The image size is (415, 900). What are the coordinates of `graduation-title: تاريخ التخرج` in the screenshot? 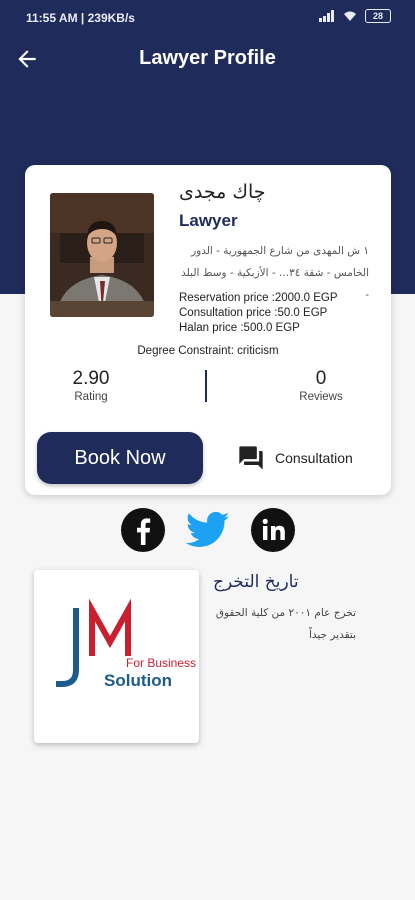 It's located at (256, 582).